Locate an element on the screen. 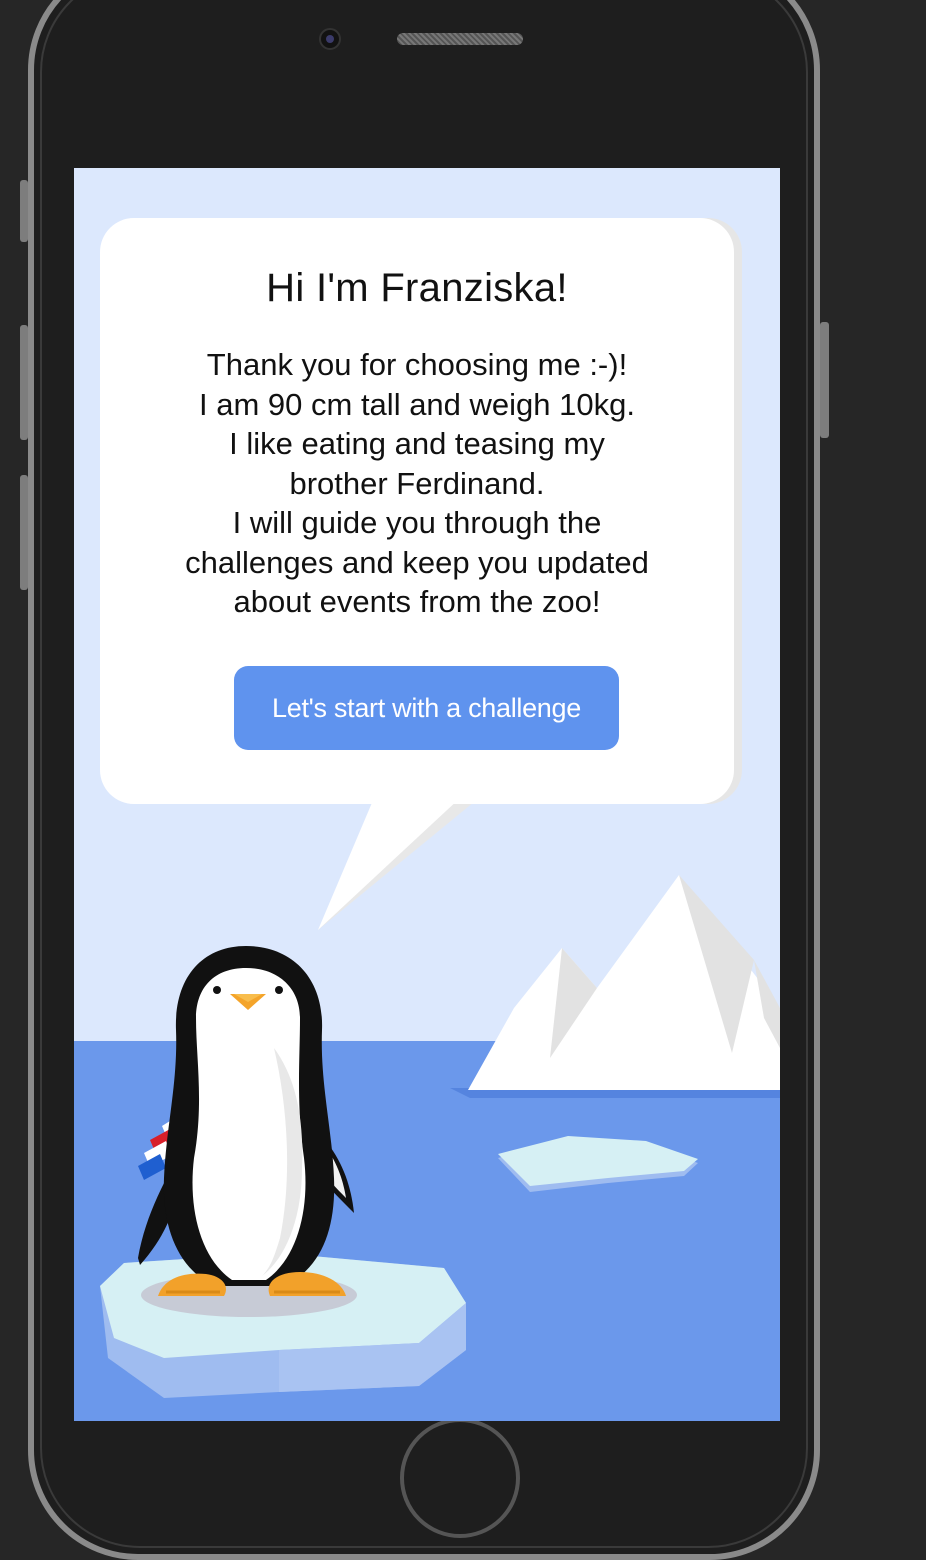 This screenshot has width=926, height=1560. volume-down-button is located at coordinates (24, 532).